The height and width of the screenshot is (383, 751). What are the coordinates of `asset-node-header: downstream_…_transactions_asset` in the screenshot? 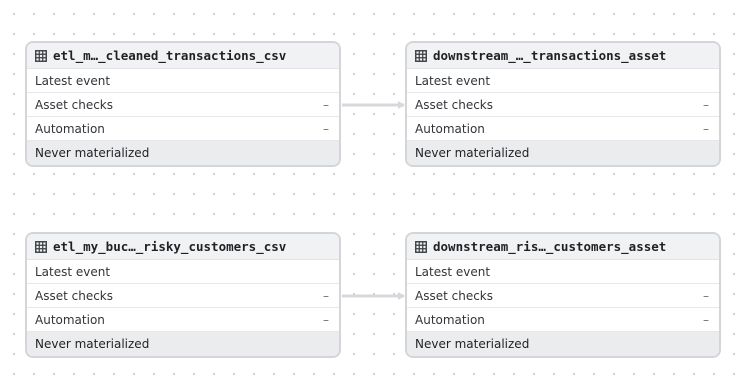 It's located at (563, 56).